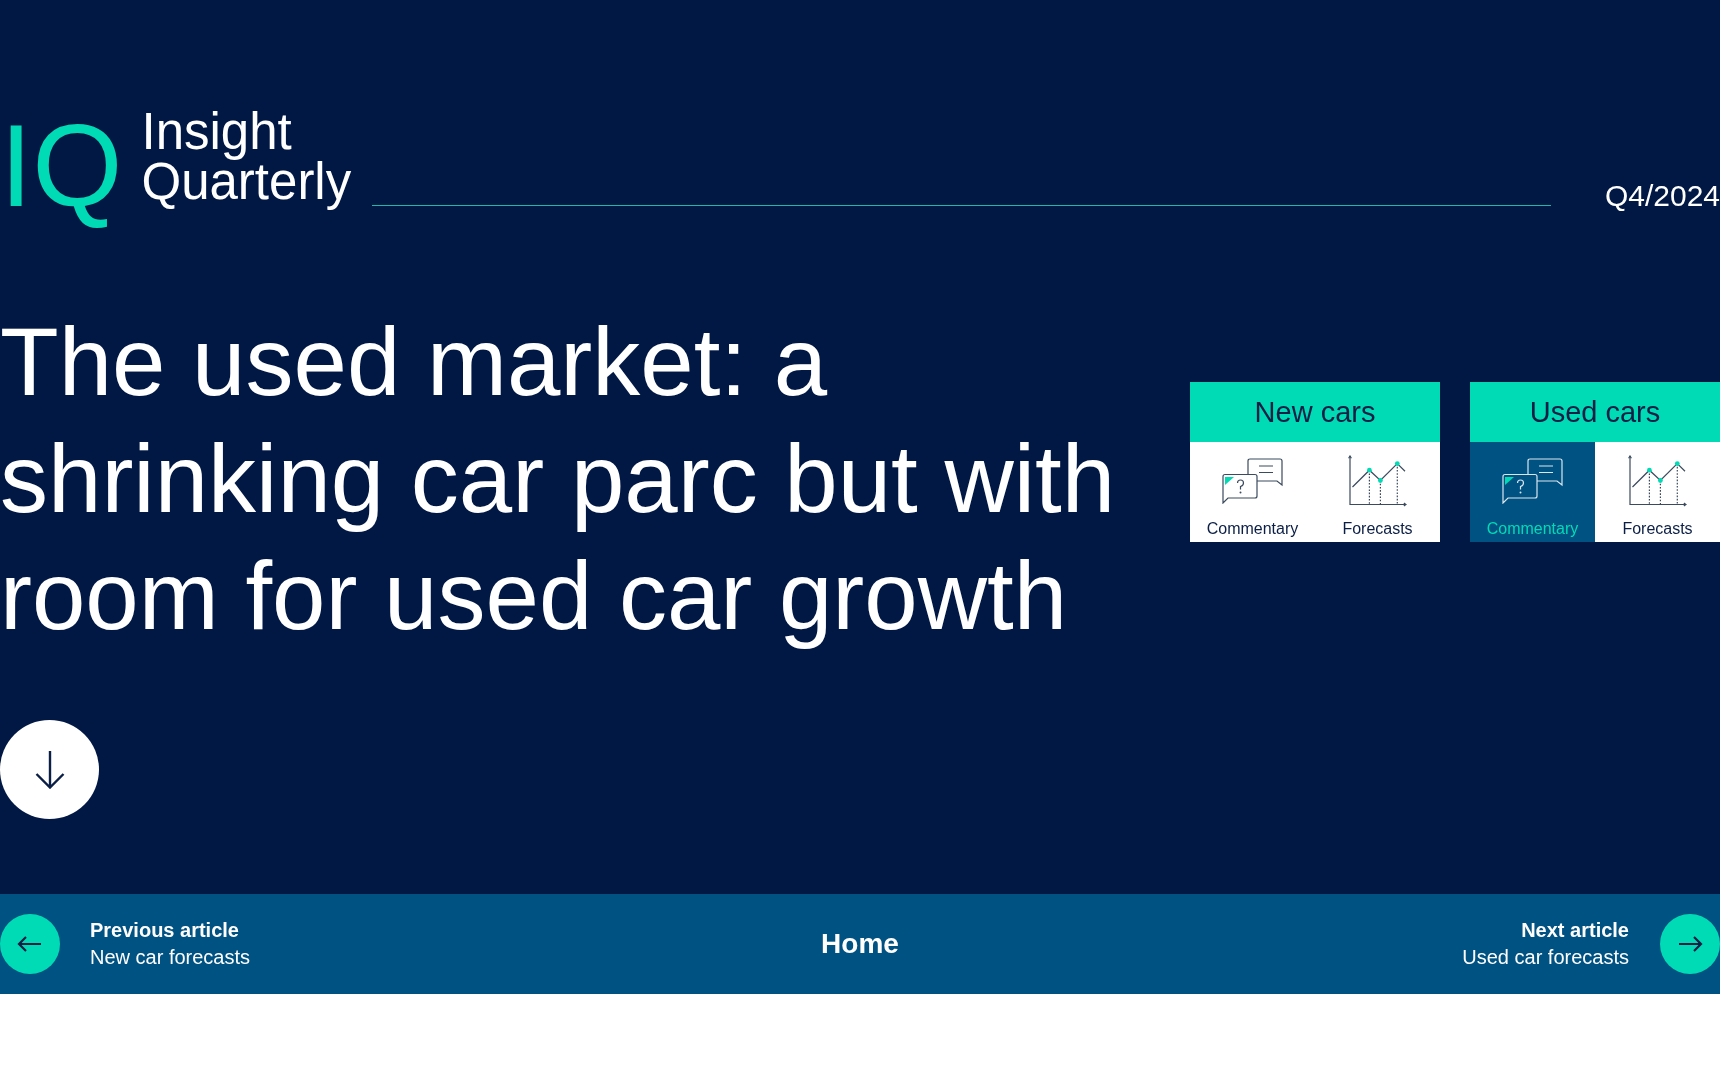  Describe the element at coordinates (1591, 944) in the screenshot. I see `next-article-link: Next article Used car forecasts` at that location.